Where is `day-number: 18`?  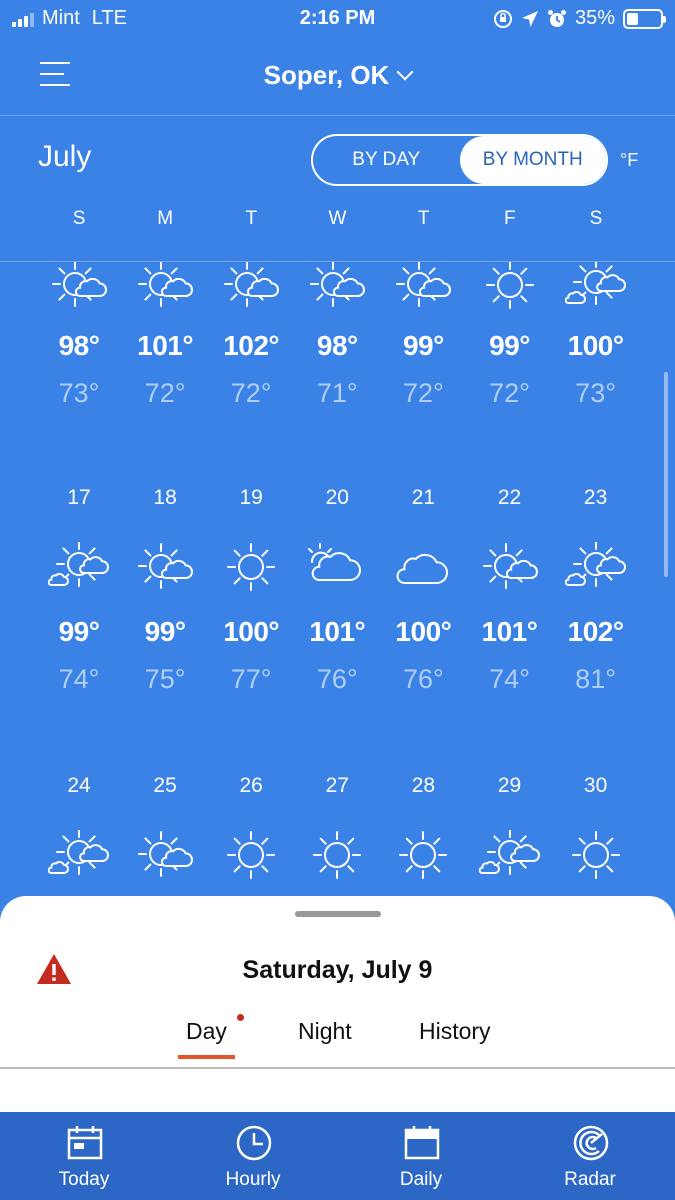 day-number: 18 is located at coordinates (165, 497).